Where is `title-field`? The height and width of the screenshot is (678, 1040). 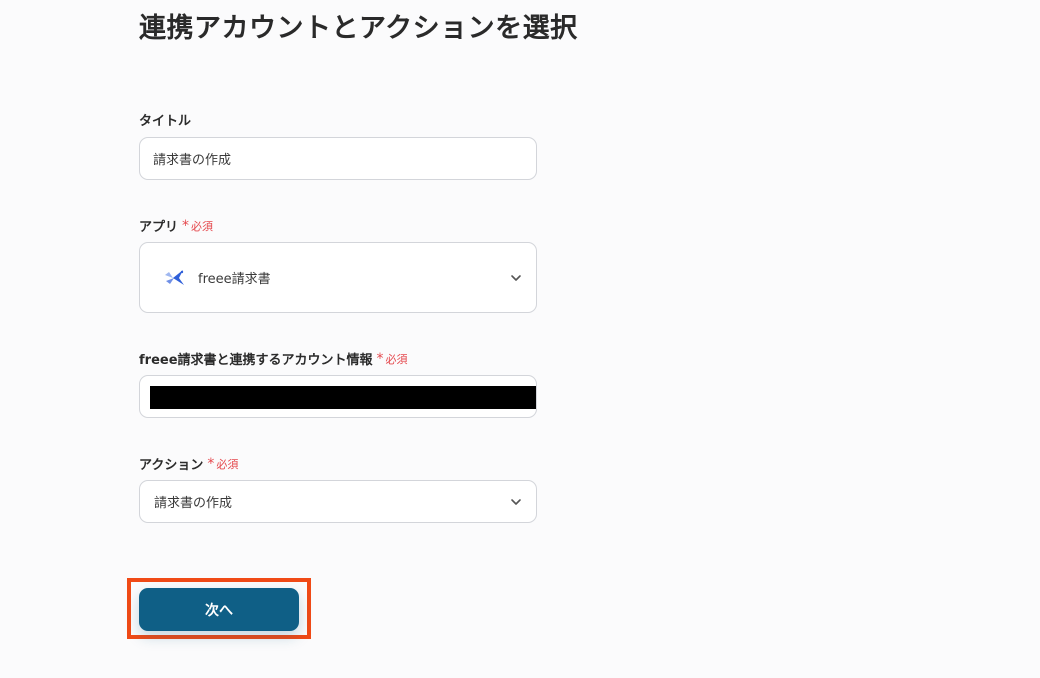 title-field is located at coordinates (338, 158).